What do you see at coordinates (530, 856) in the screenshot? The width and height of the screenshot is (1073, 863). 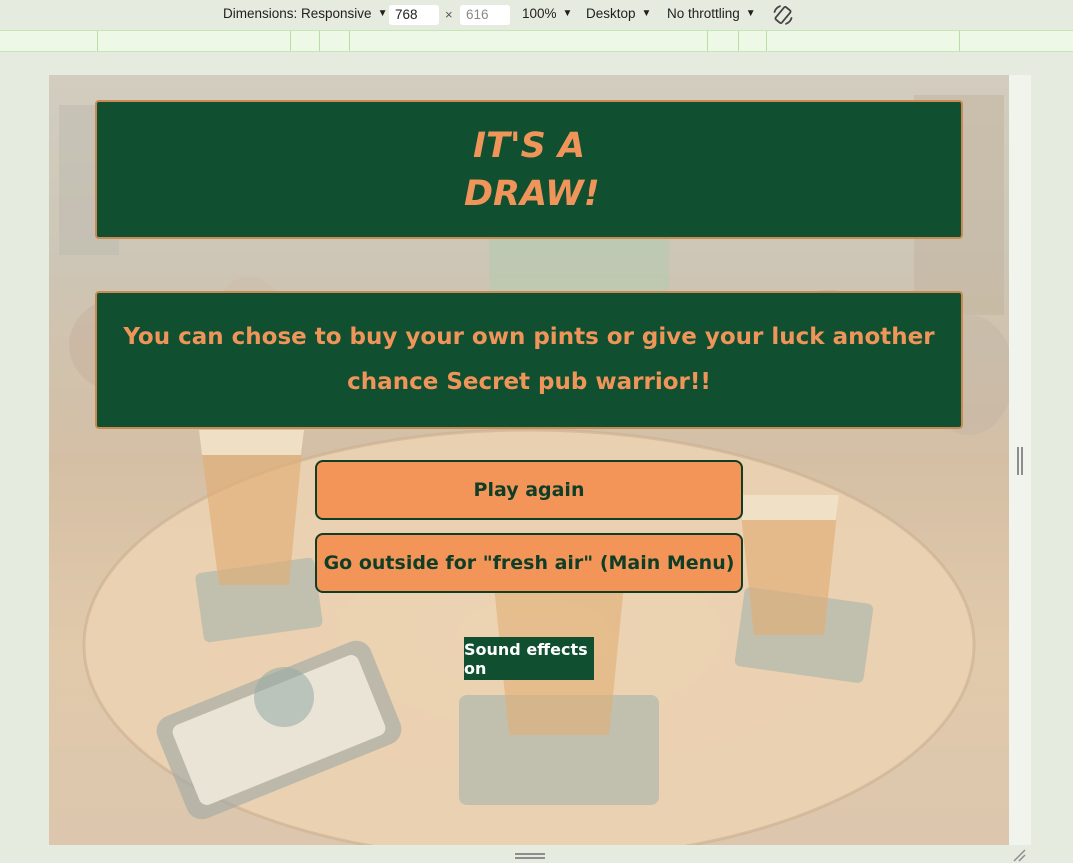 I see `resize-handle-bottom` at bounding box center [530, 856].